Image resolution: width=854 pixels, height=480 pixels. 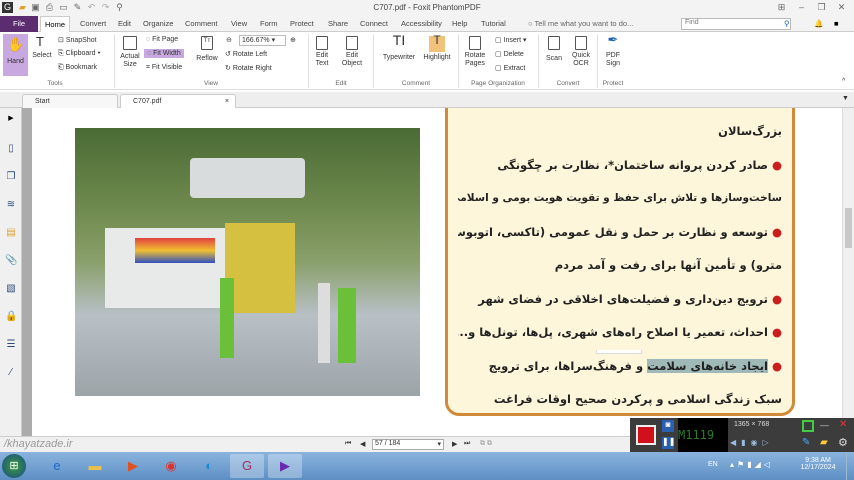 I want to click on tab-tutorial: Tutorial, so click(x=493, y=24).